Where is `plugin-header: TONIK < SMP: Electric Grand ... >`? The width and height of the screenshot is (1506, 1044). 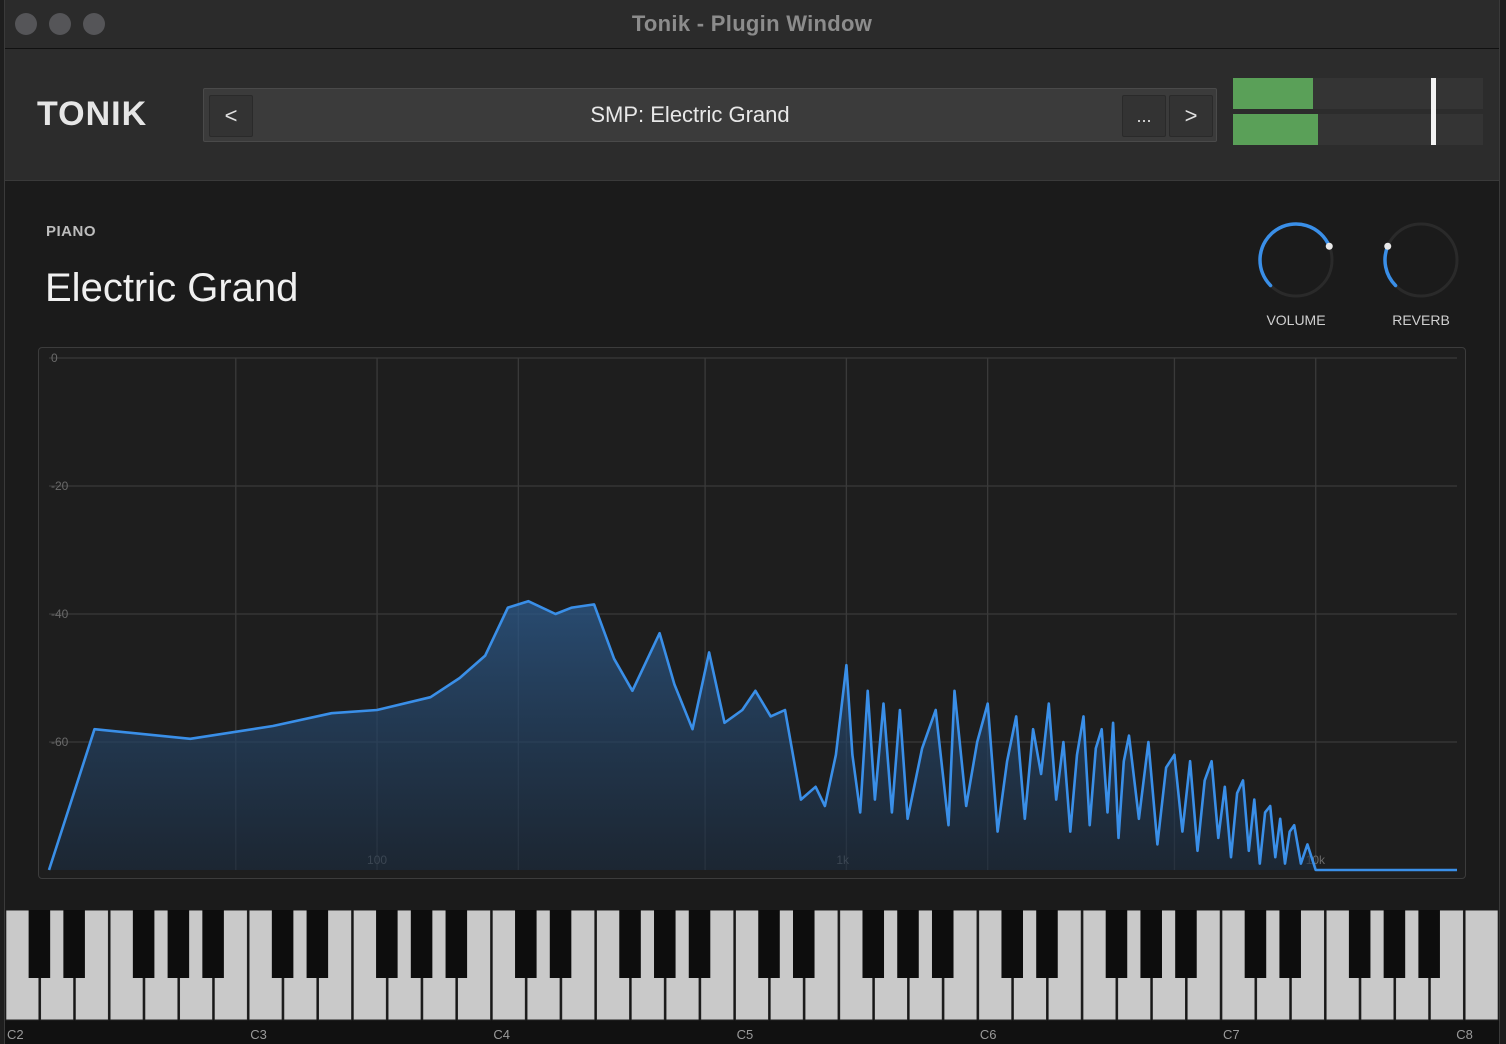
plugin-header: TONIK < SMP: Electric Grand ... > is located at coordinates (752, 115).